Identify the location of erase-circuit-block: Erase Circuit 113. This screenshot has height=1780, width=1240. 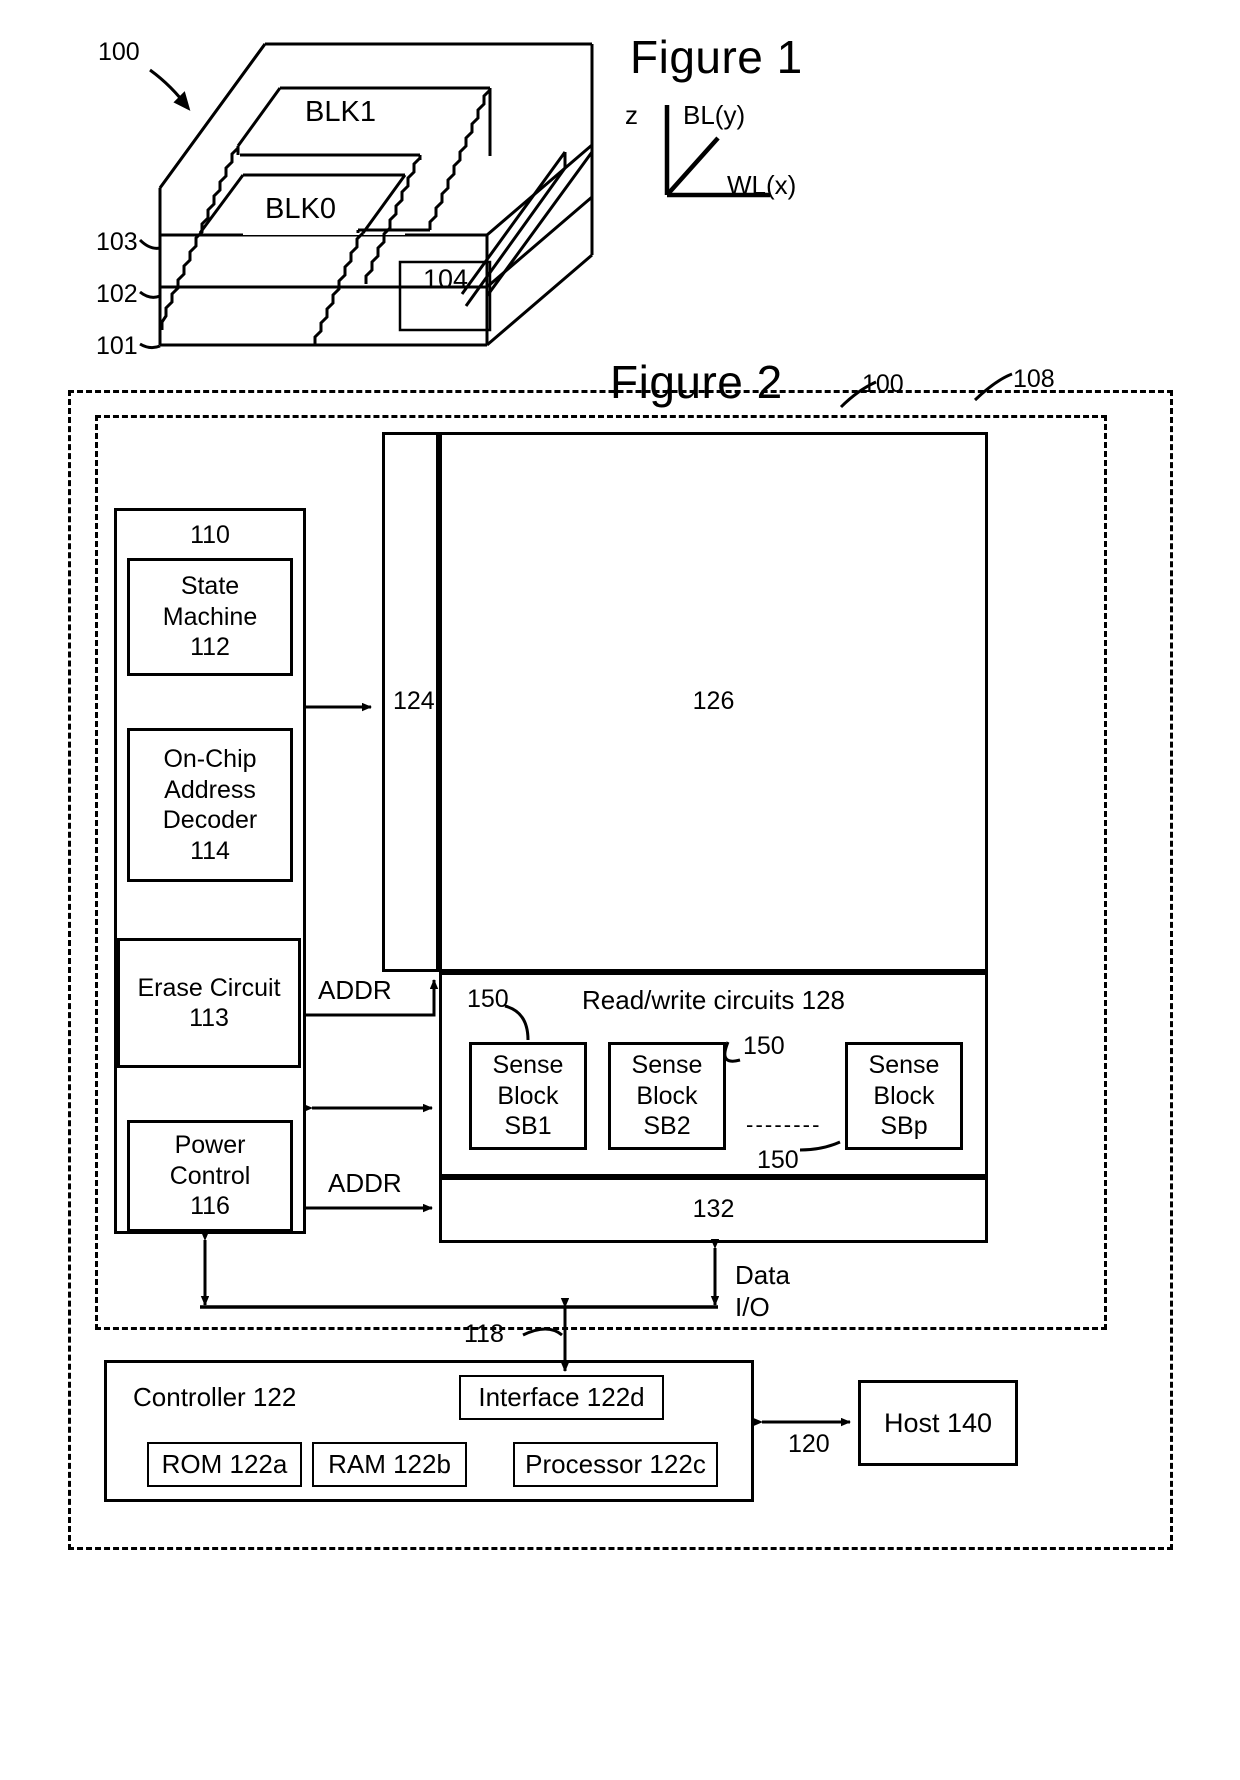
(209, 1003).